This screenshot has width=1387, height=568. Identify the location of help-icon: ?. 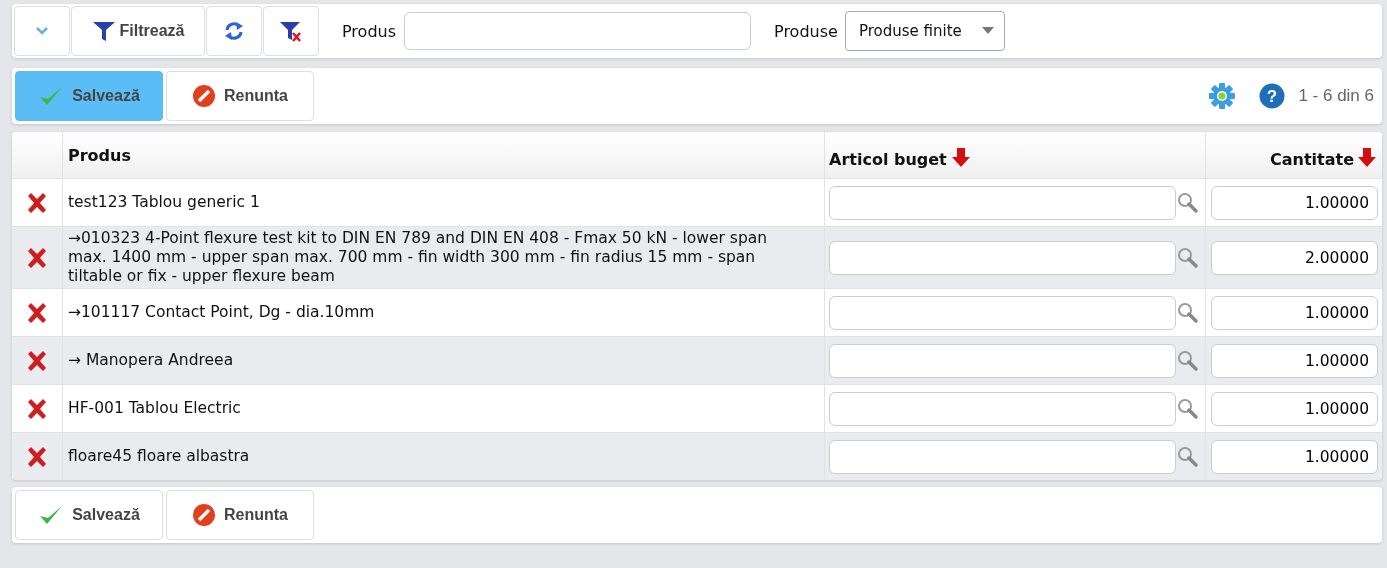
(1272, 96).